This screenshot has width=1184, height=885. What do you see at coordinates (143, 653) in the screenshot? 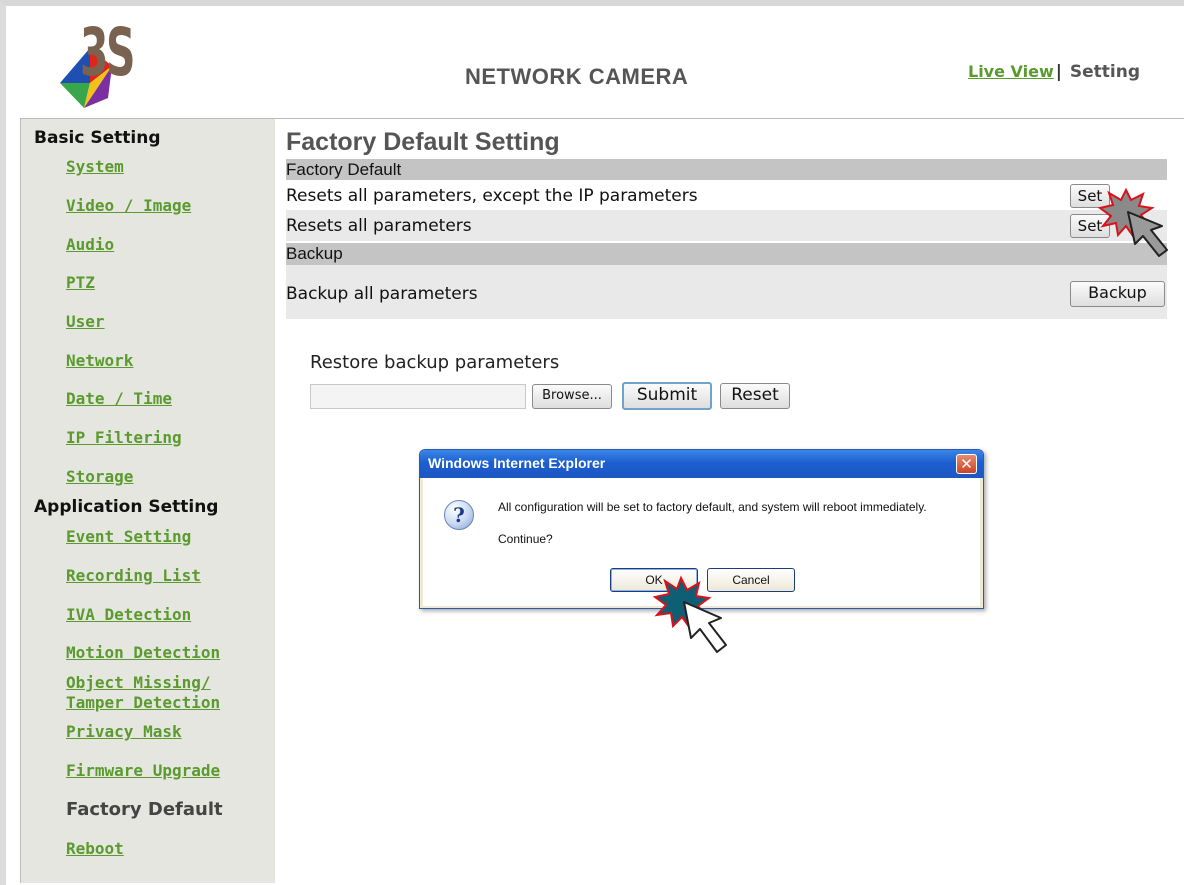
I see `sidebar-item-motion-detection: Motion Detection` at bounding box center [143, 653].